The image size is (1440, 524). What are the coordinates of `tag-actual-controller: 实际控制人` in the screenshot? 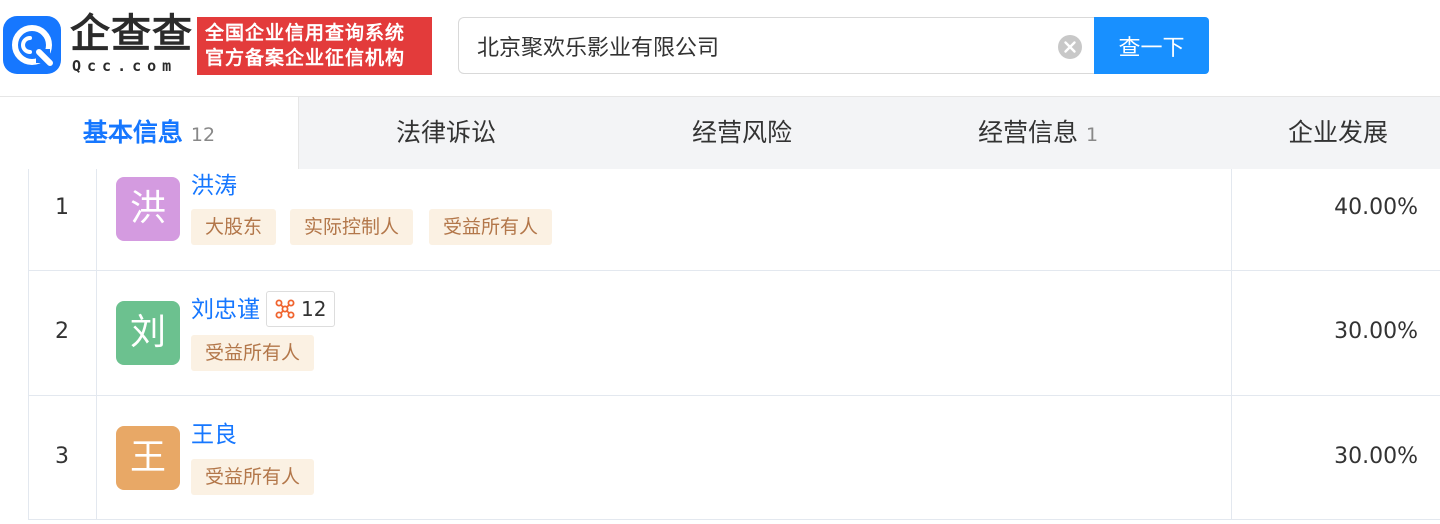 It's located at (352, 227).